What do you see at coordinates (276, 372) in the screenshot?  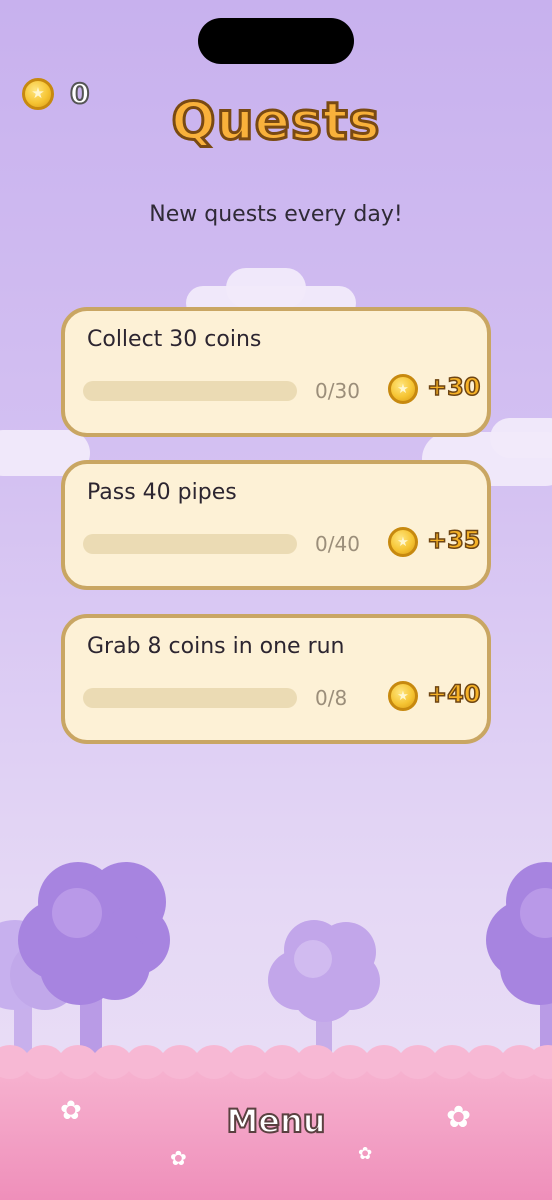 I see `quest-card: Collect 30 coins 0/30 ★ +30` at bounding box center [276, 372].